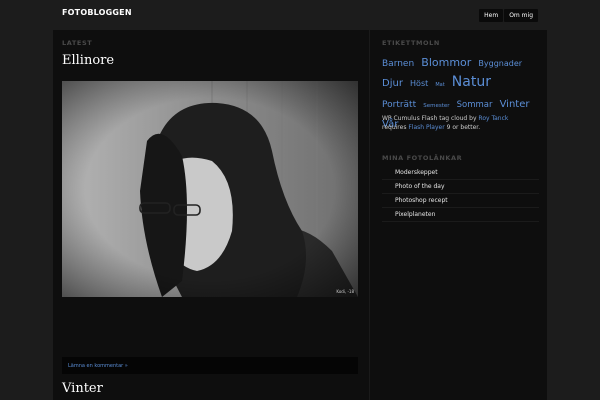 This screenshot has height=400, width=600. I want to click on main-nav: Hem Om mig, so click(508, 15).